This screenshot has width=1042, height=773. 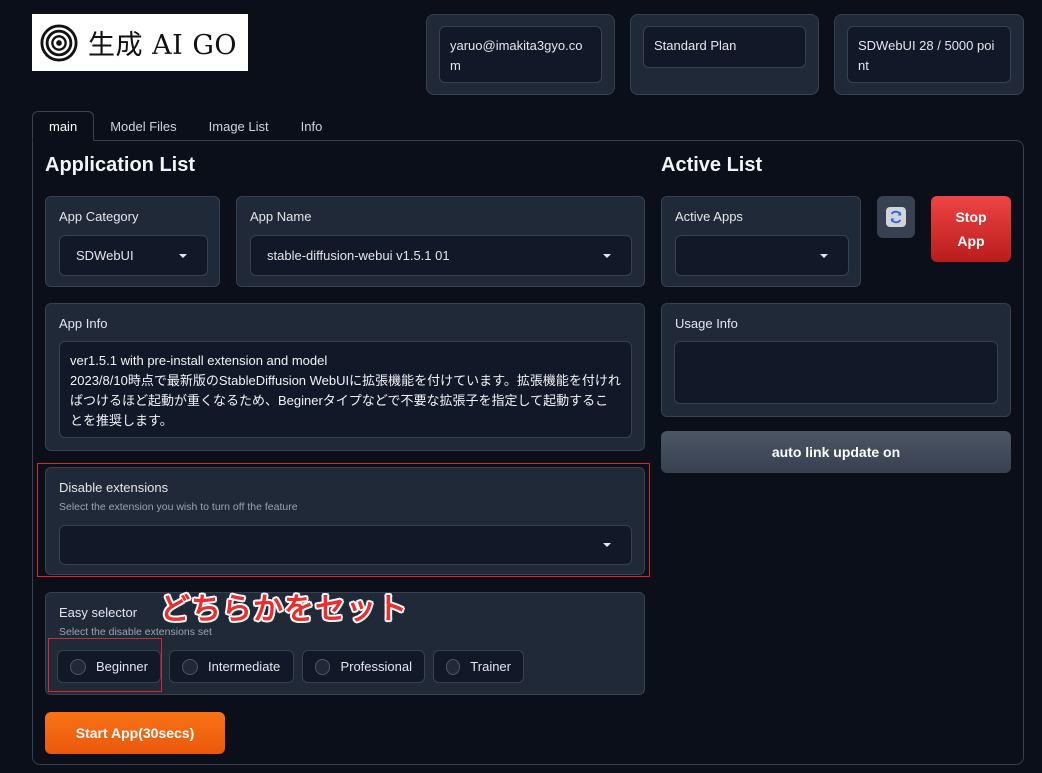 I want to click on active-apps-select, so click(x=762, y=255).